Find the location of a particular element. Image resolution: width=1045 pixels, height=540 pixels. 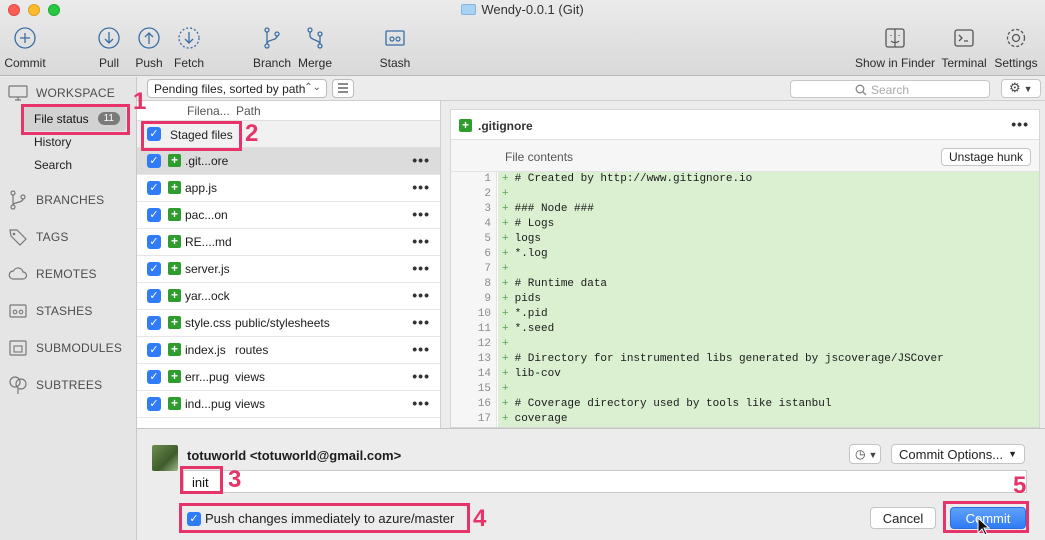

sidebar-section-tags: TAGS is located at coordinates (38, 237).